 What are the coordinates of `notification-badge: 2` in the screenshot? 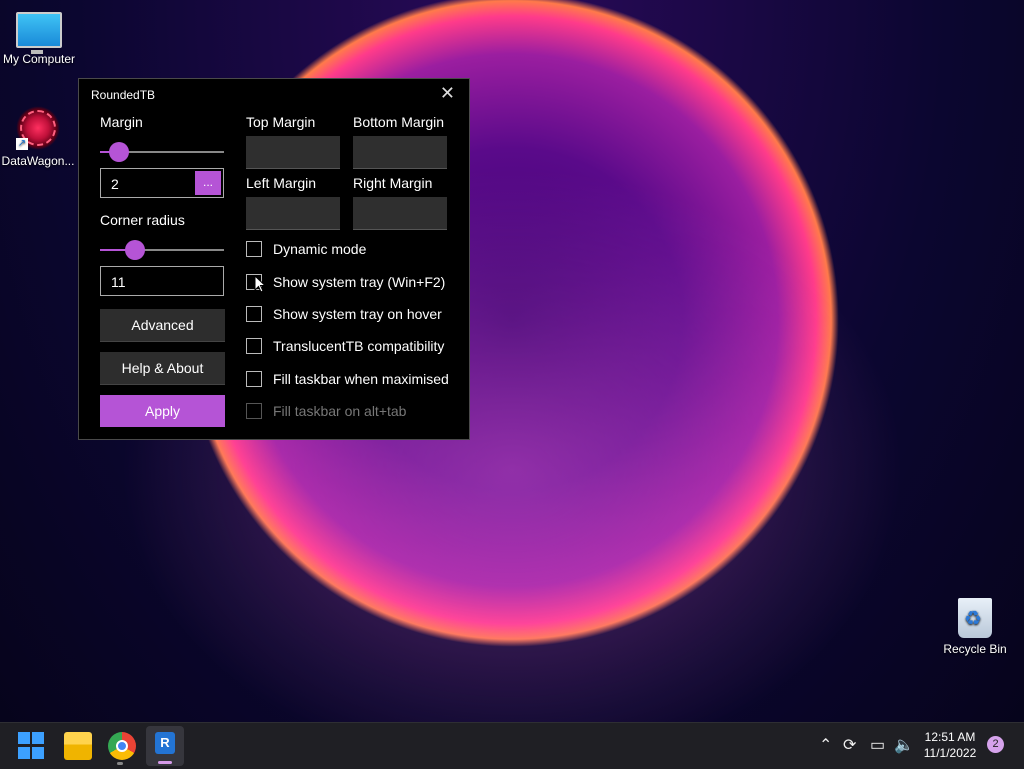 It's located at (995, 744).